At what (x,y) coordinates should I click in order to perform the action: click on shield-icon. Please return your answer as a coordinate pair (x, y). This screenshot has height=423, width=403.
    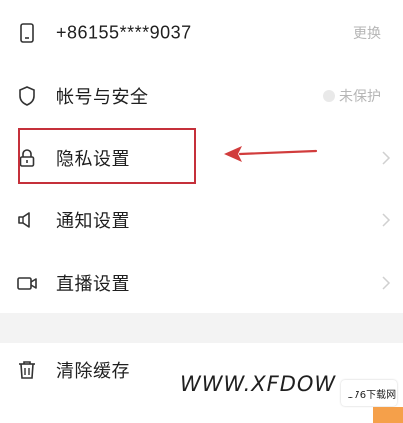
    Looking at the image, I should click on (27, 96).